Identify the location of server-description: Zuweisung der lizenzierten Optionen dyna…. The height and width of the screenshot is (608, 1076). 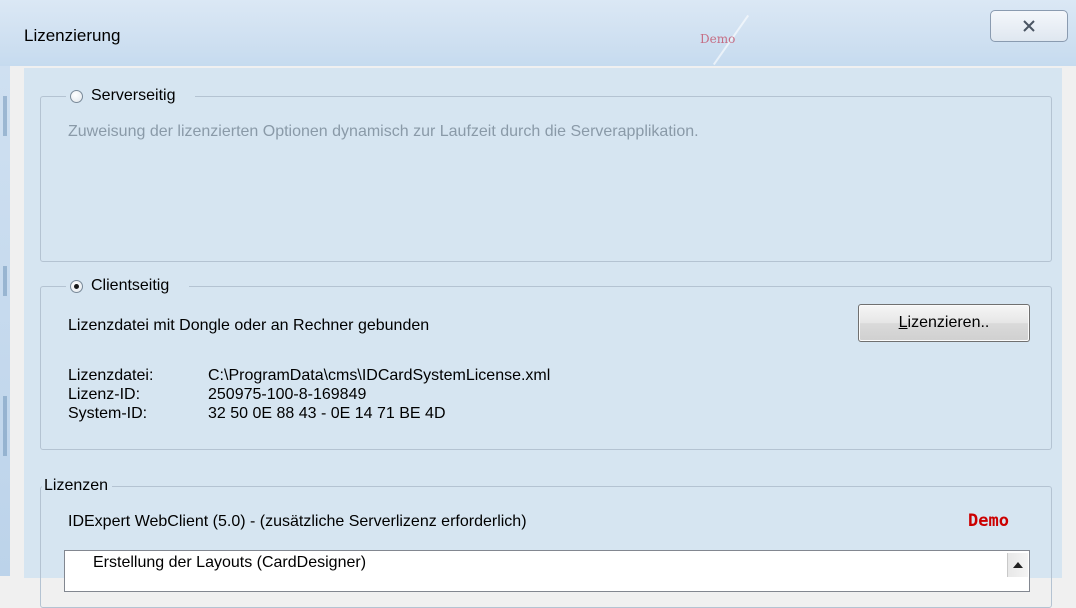
(383, 131).